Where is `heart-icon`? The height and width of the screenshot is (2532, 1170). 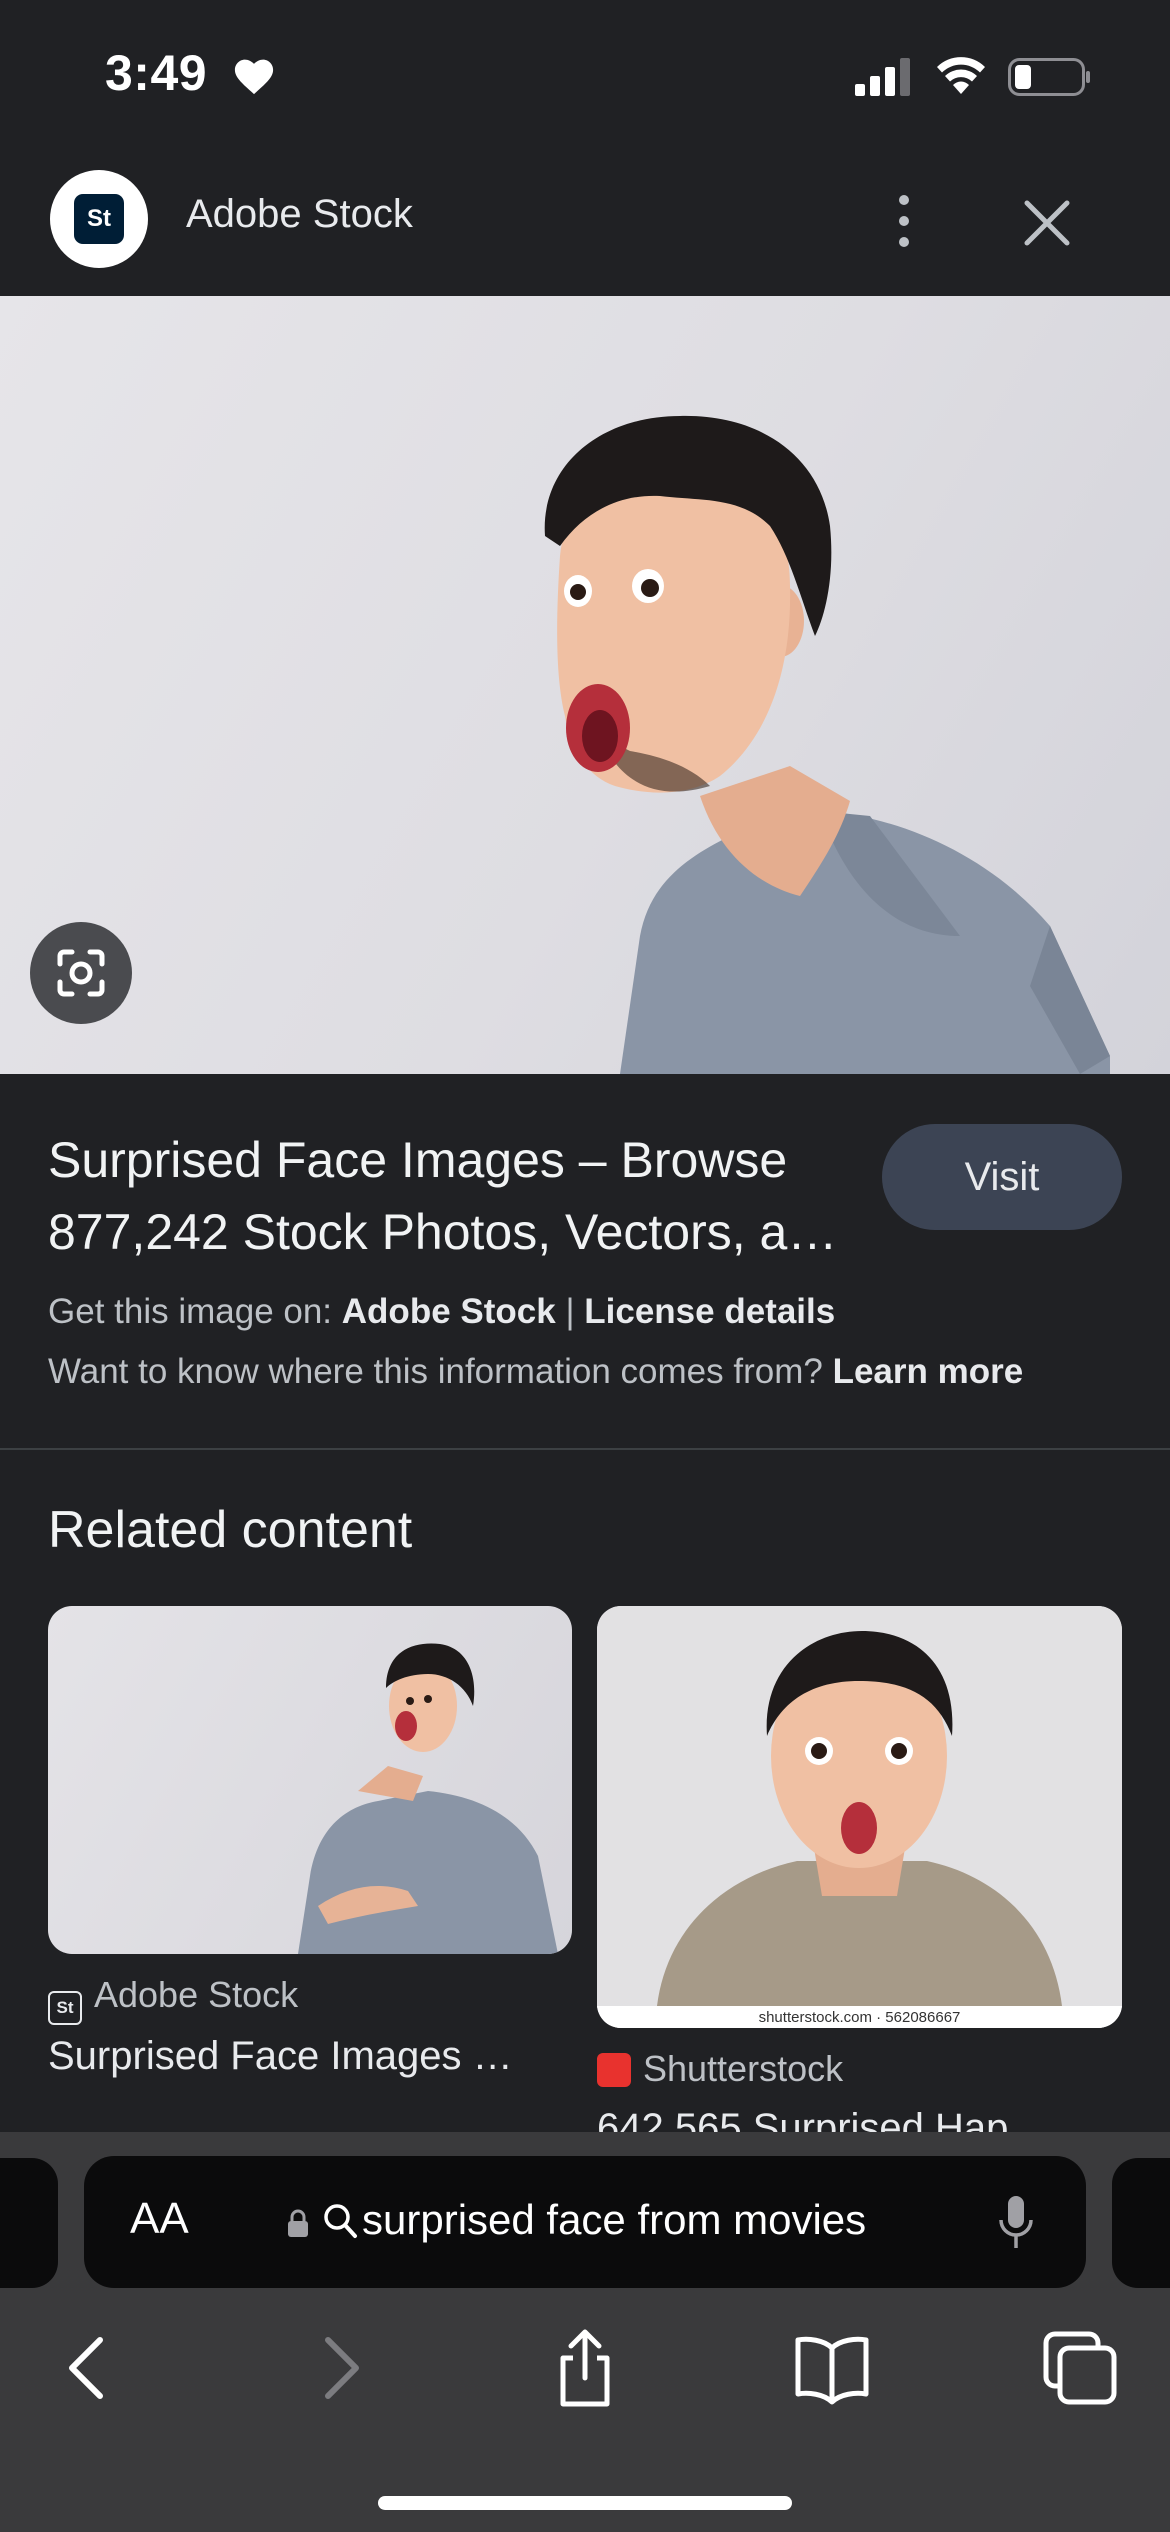
heart-icon is located at coordinates (254, 77).